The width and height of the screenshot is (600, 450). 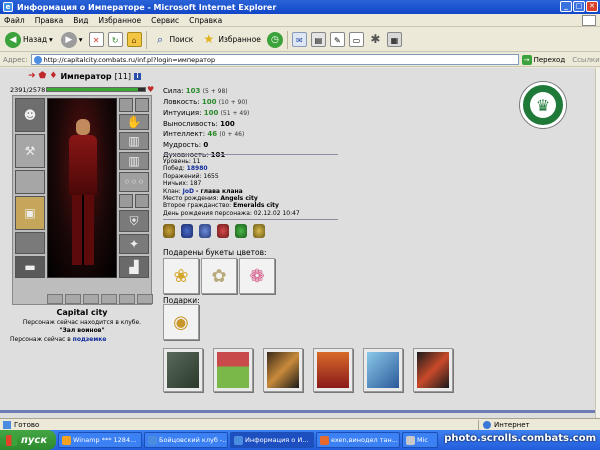 What do you see at coordinates (115, 39) in the screenshot?
I see `refresh-icon: ↻` at bounding box center [115, 39].